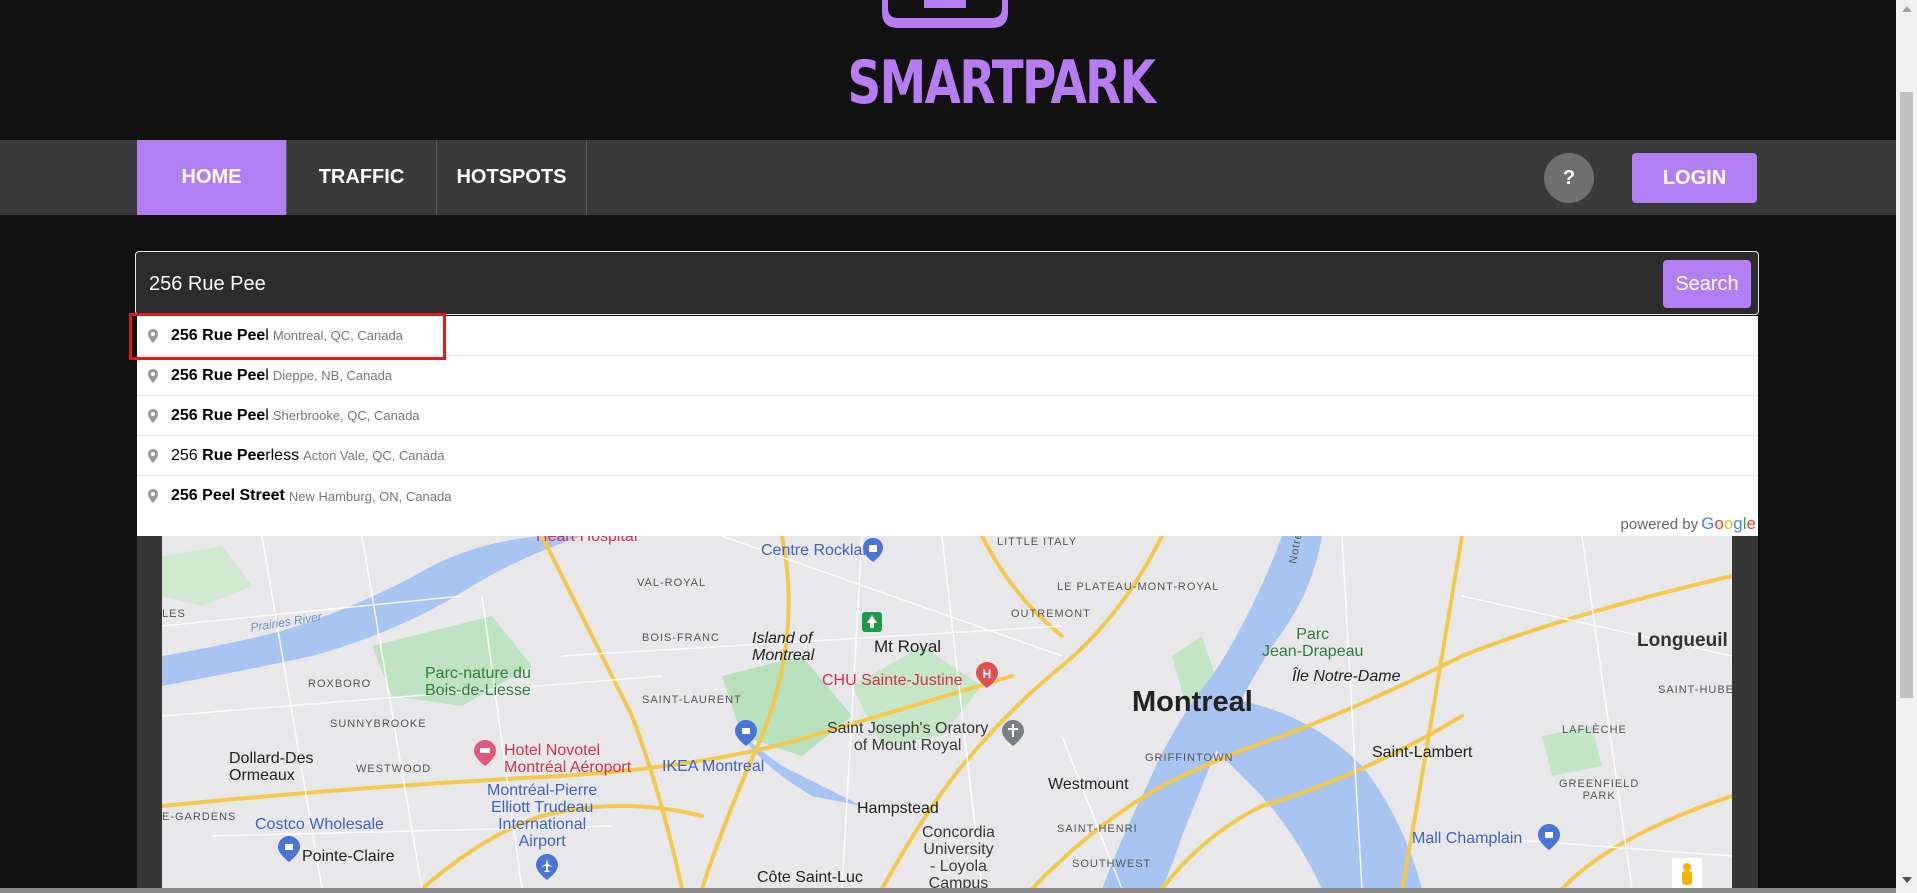 The height and width of the screenshot is (893, 1917). I want to click on map-label-saint-laurent: SAINT-LAURENT, so click(692, 700).